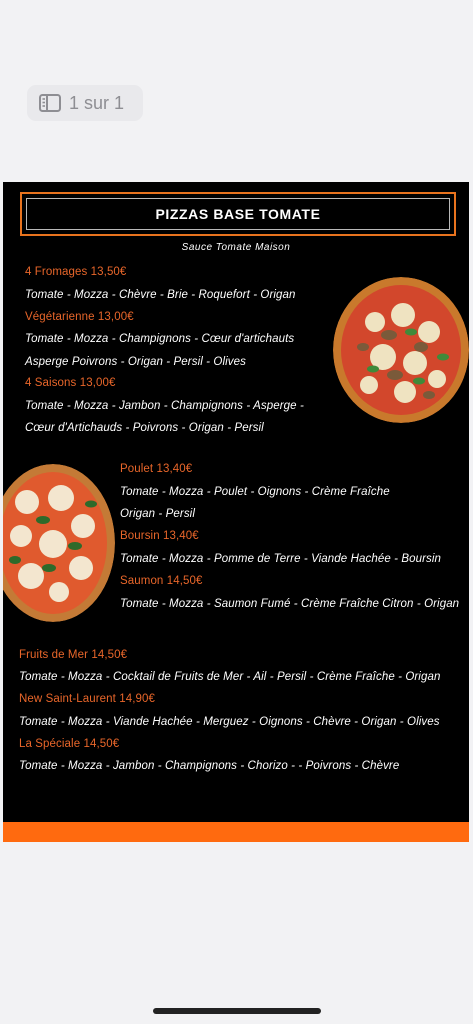  I want to click on menu-footer-bar, so click(236, 832).